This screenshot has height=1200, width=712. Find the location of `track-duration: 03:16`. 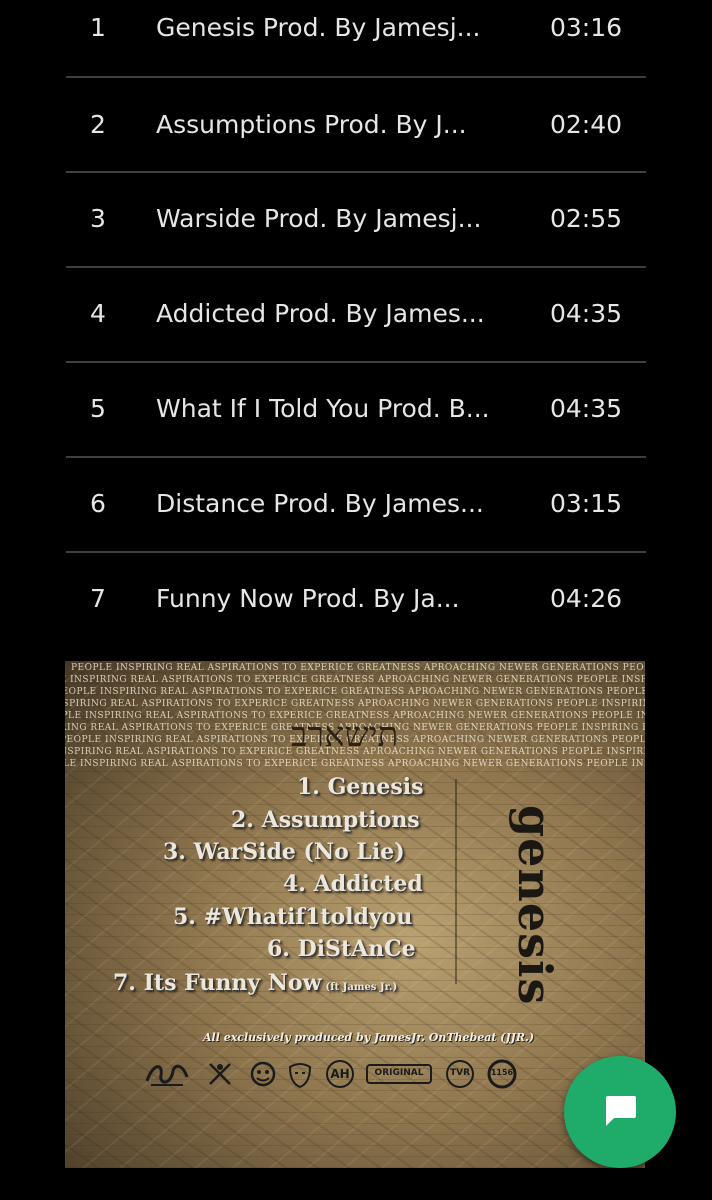

track-duration: 03:16 is located at coordinates (586, 27).